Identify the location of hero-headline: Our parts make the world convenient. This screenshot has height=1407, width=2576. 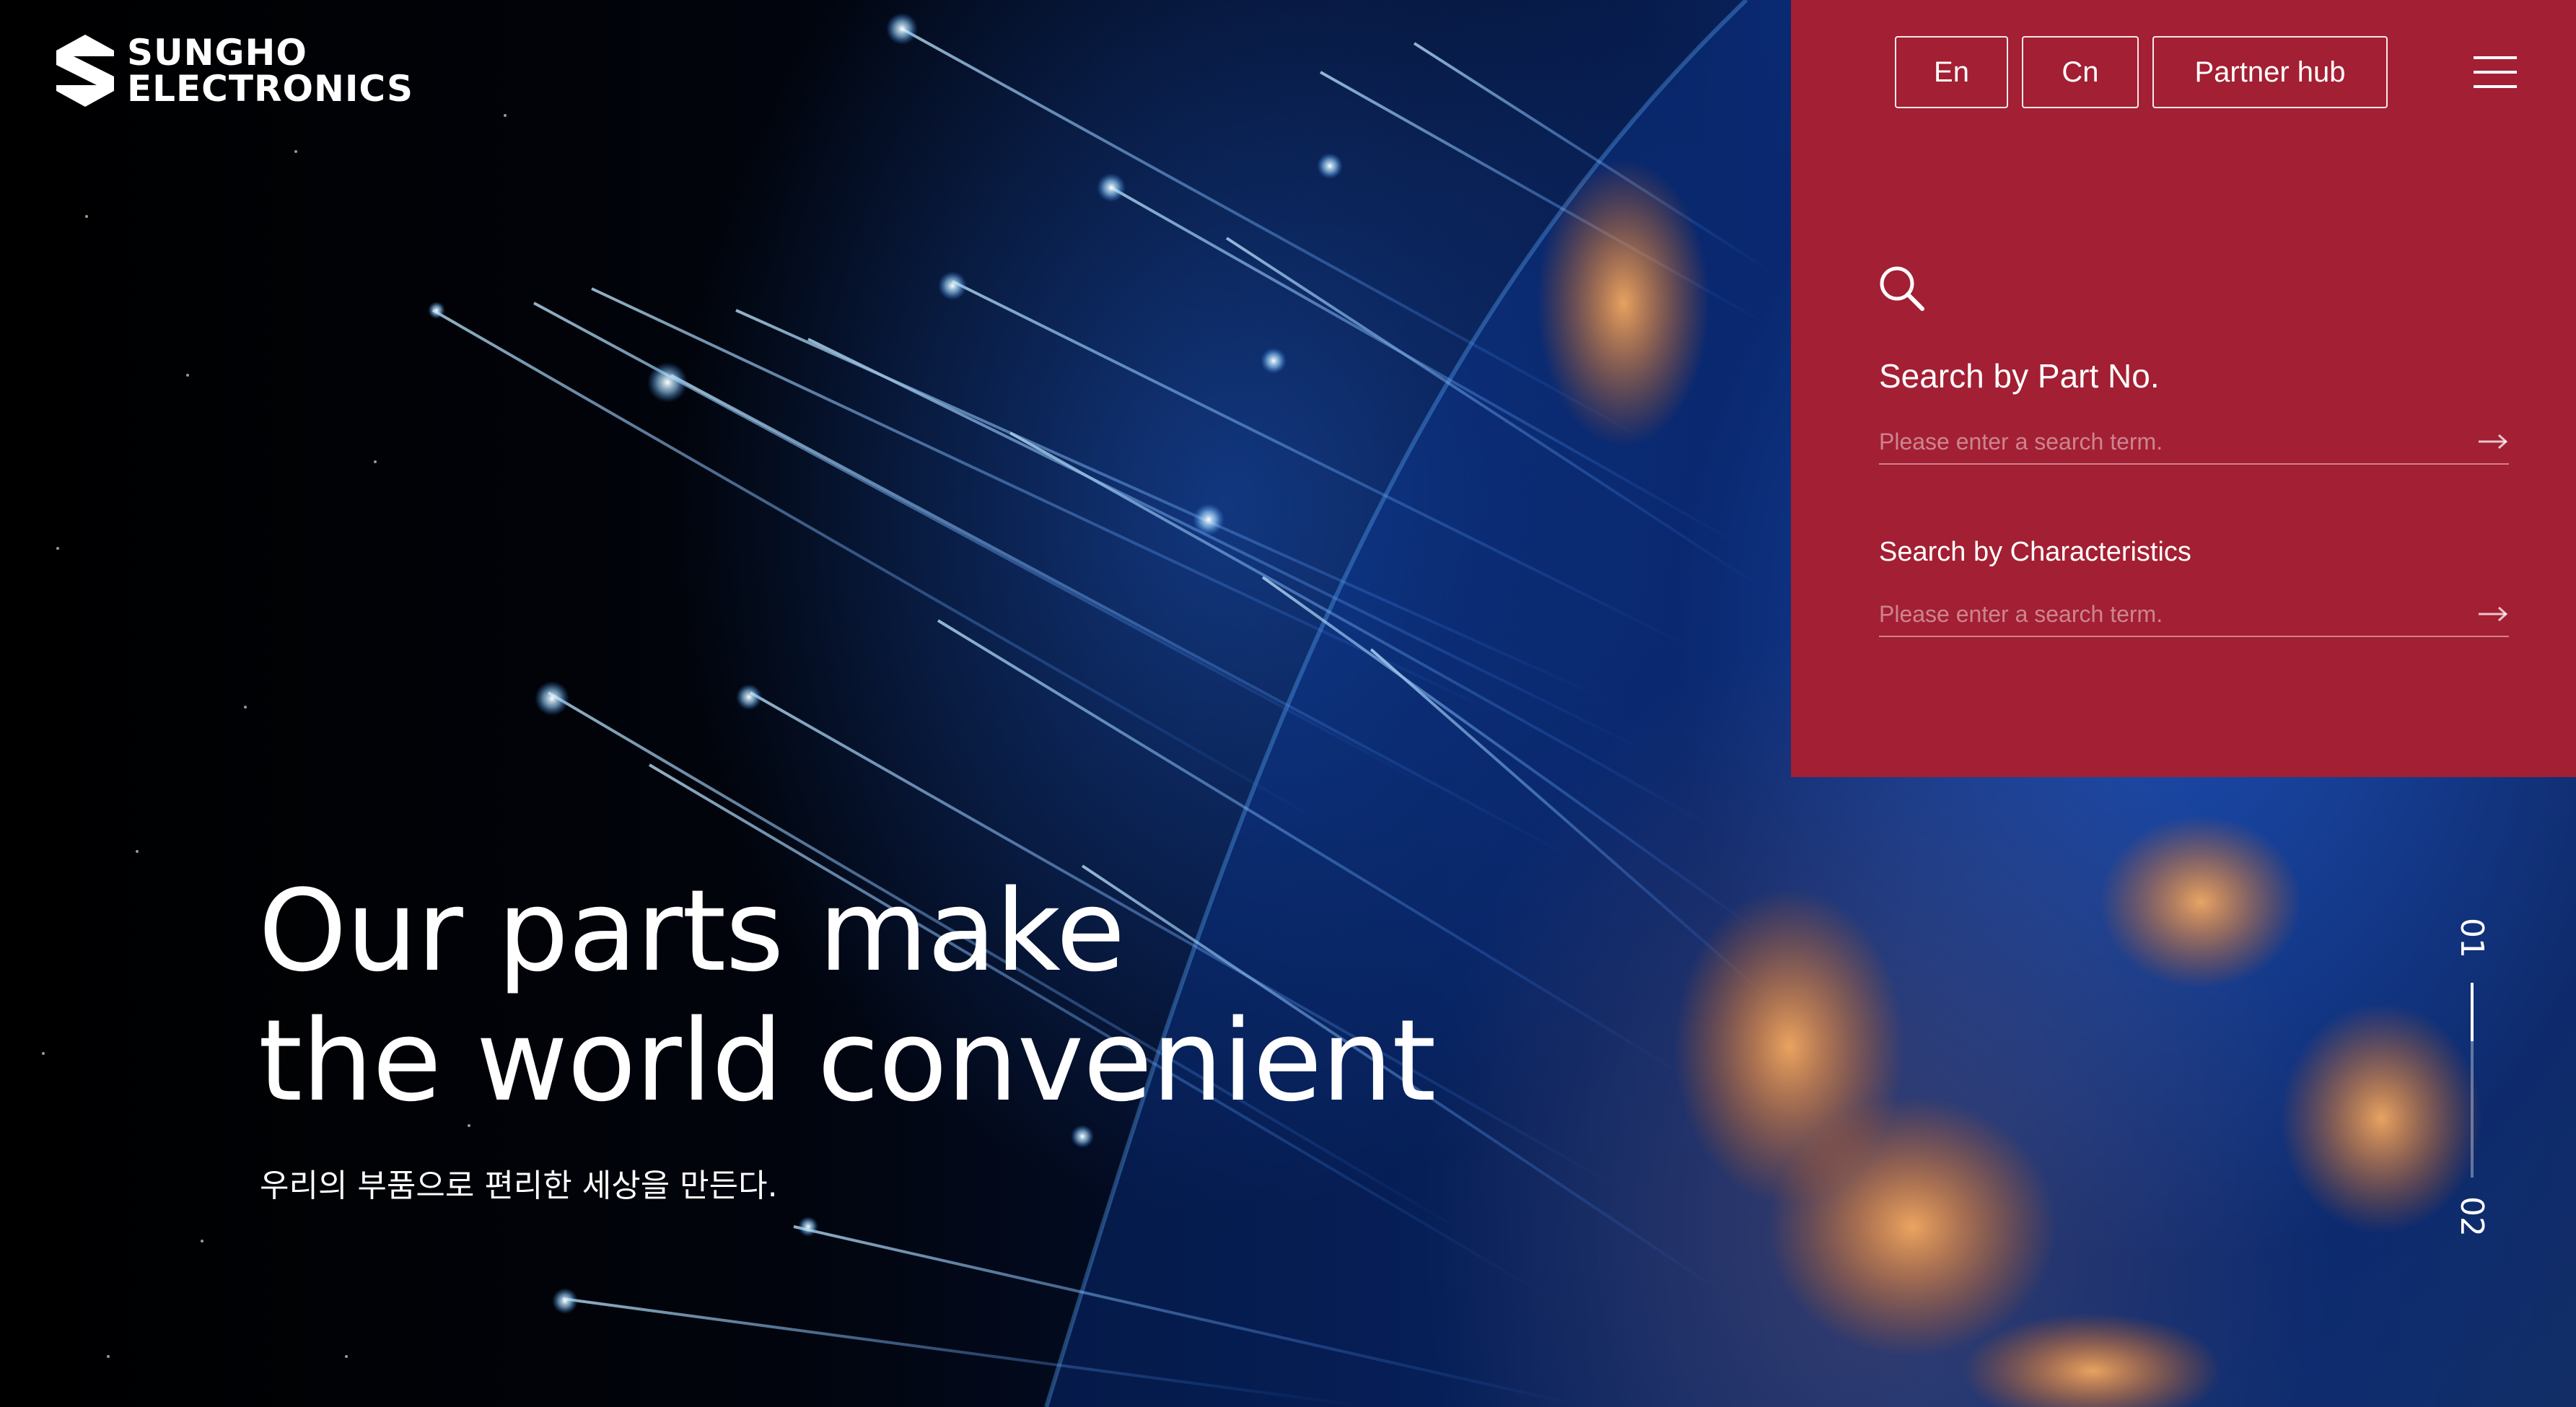
(847, 996).